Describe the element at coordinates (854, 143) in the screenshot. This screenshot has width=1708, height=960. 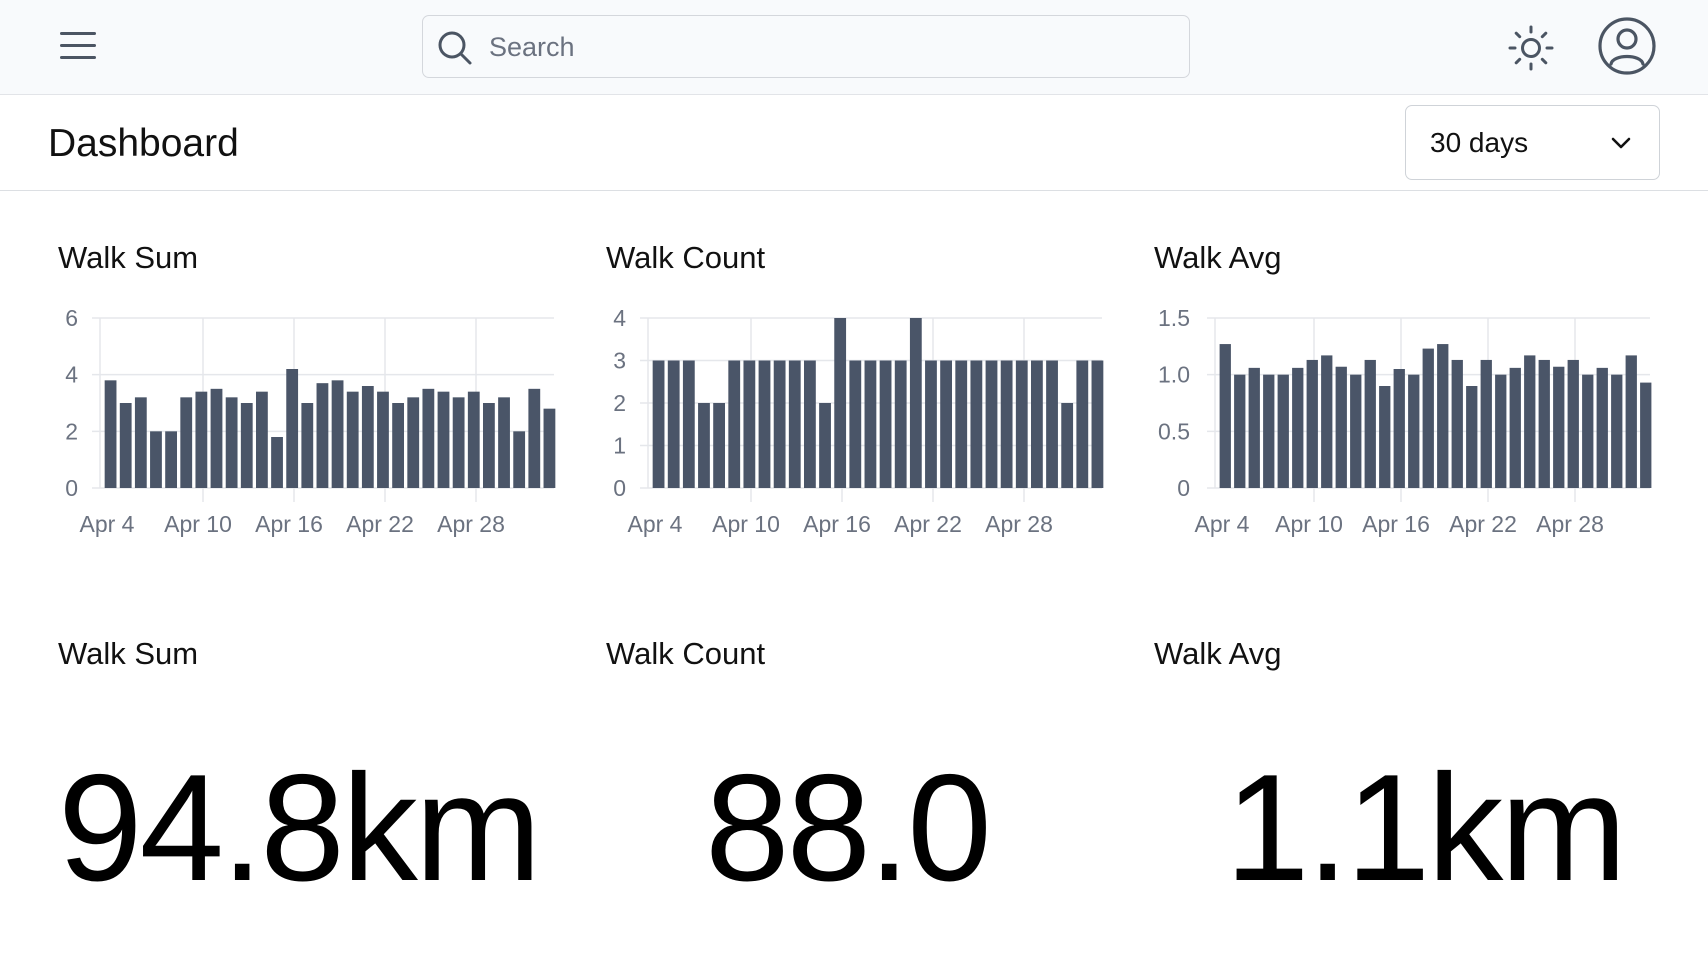
I see `page-header: Dashboard 30 days` at that location.